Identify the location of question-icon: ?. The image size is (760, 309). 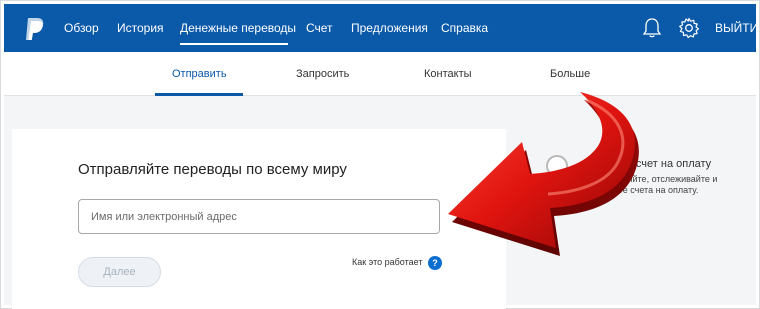
(435, 263).